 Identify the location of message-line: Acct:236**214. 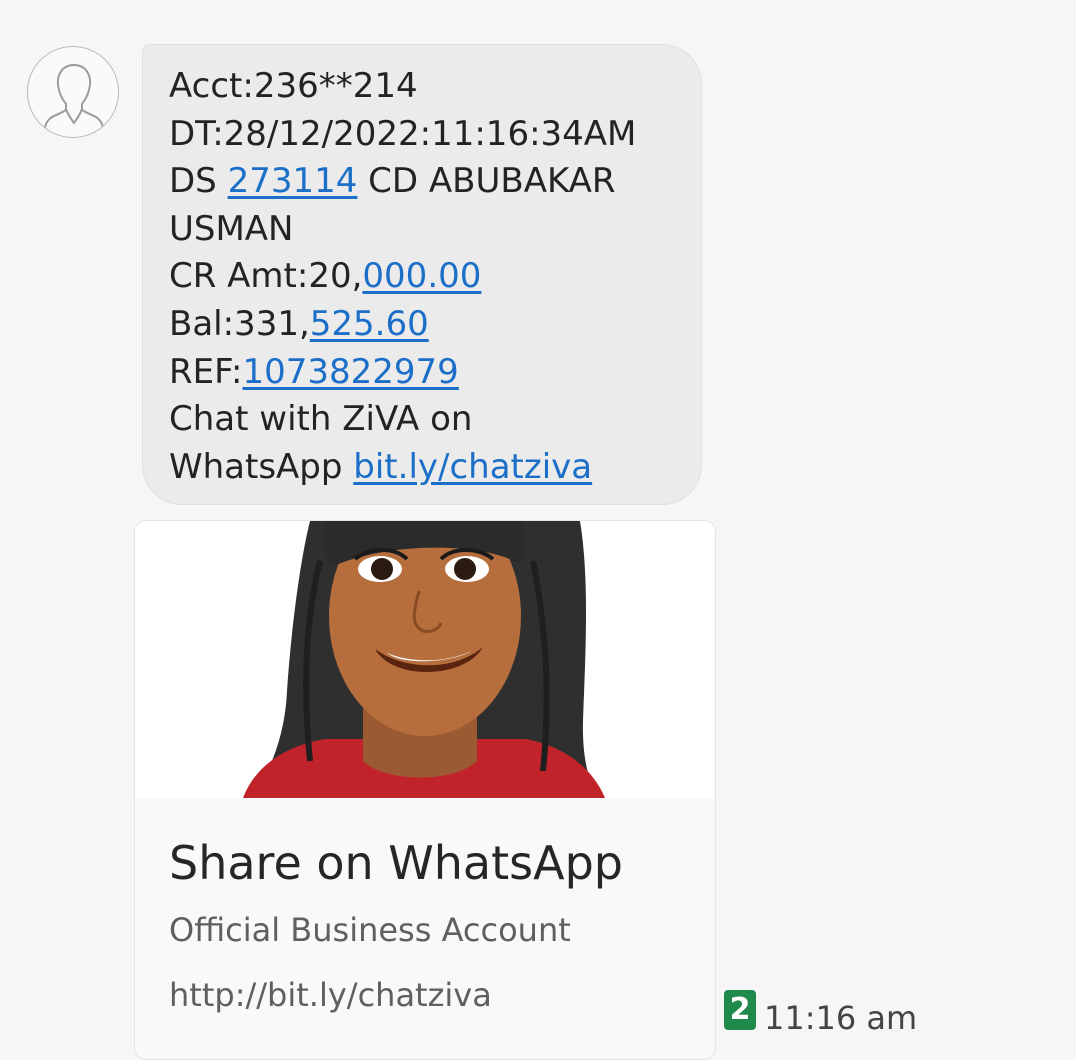
(425, 87).